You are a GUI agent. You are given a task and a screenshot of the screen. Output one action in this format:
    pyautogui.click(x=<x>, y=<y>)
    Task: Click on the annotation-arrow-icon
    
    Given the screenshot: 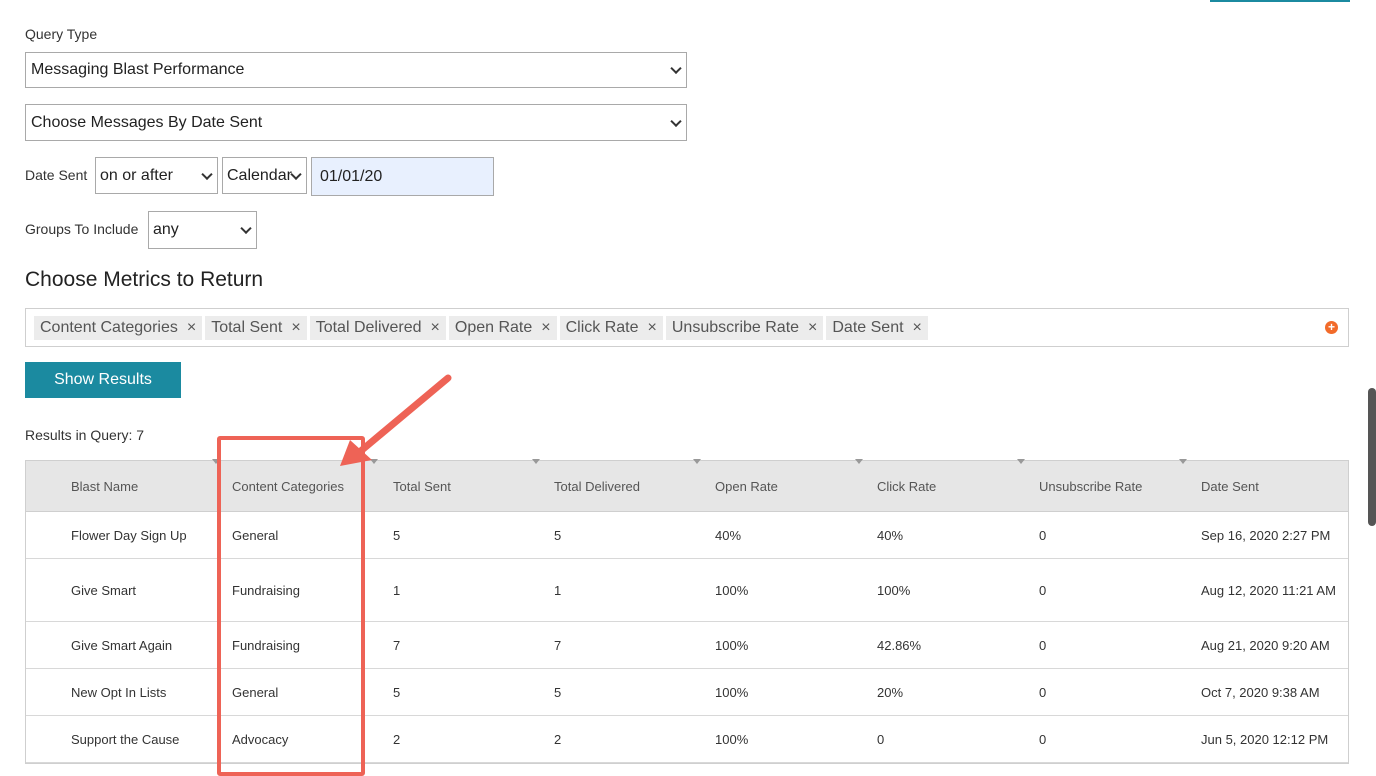 What is the action you would take?
    pyautogui.click(x=396, y=420)
    